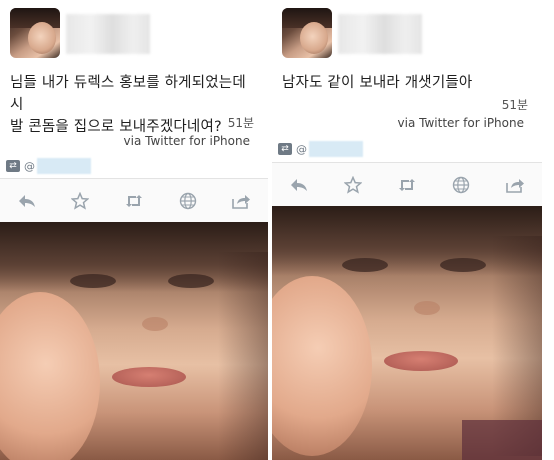 This screenshot has width=554, height=460. I want to click on tweet-text-line-1: 님들 내가 듀렉스 홍보를 하게되었는데 시, so click(128, 94).